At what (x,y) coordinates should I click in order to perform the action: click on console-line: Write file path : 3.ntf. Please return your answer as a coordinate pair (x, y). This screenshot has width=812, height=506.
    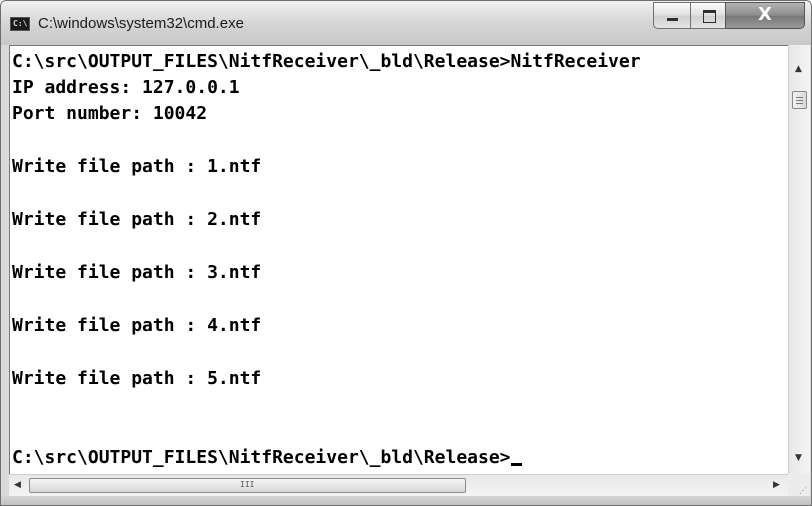
    Looking at the image, I should click on (137, 272).